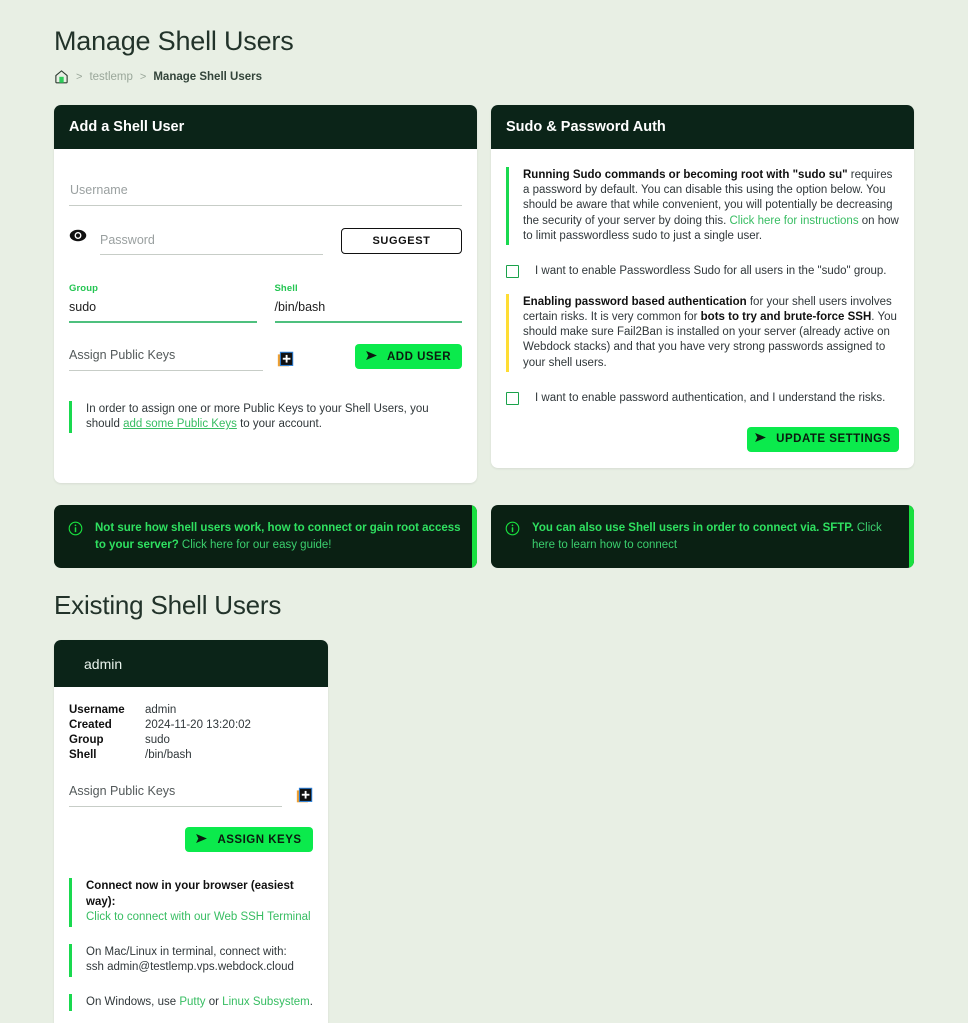  What do you see at coordinates (635, 301) in the screenshot?
I see `pw-note-bold1: Enabling password based authentication` at bounding box center [635, 301].